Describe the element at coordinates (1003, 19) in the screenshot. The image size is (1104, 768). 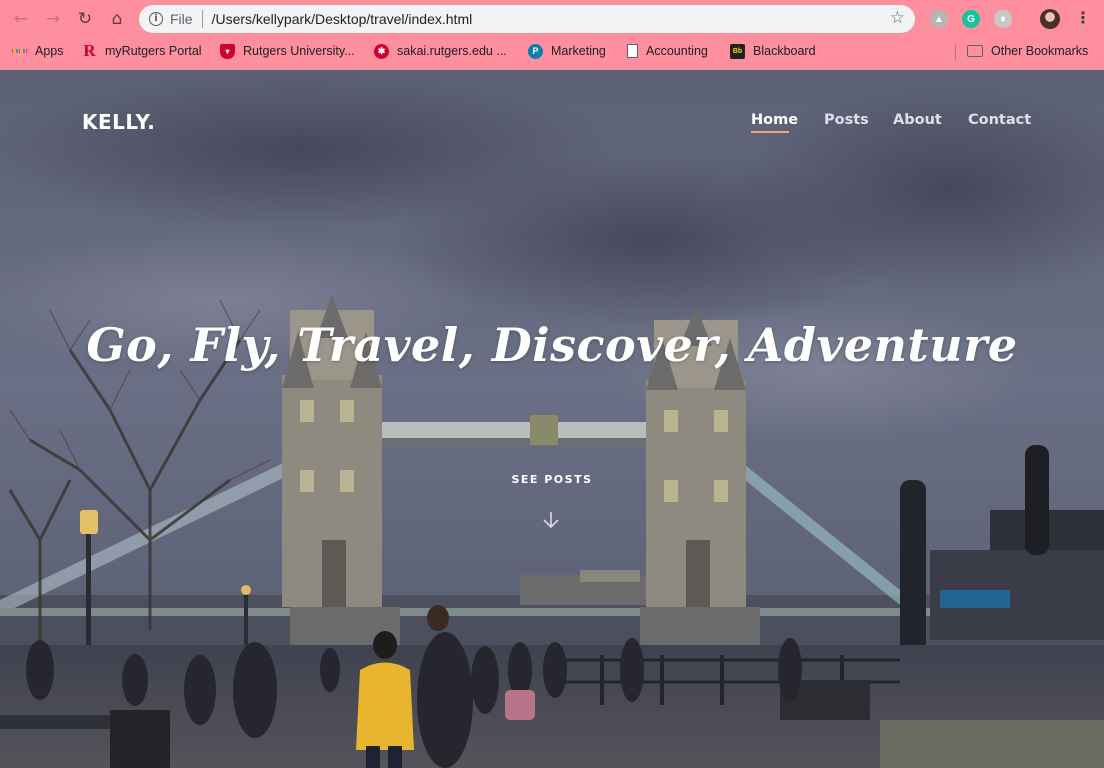
I see `extension-icon: ⏸` at that location.